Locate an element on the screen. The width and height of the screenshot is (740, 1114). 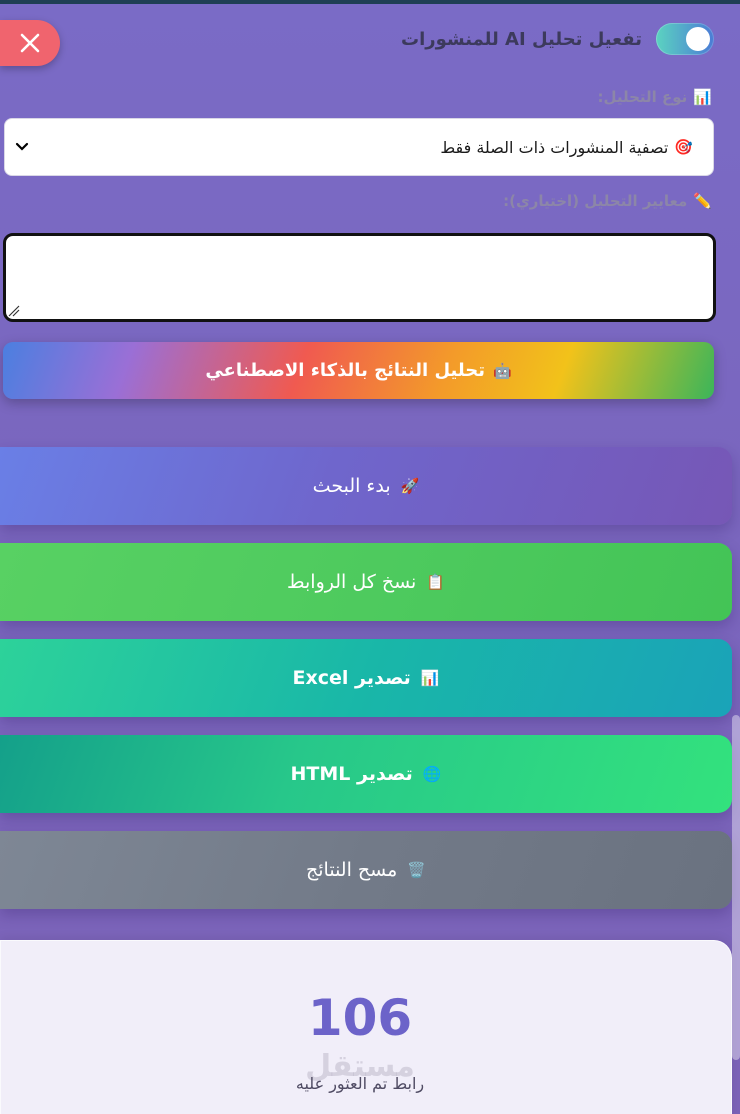
chart-icon: 📊 is located at coordinates (702, 97).